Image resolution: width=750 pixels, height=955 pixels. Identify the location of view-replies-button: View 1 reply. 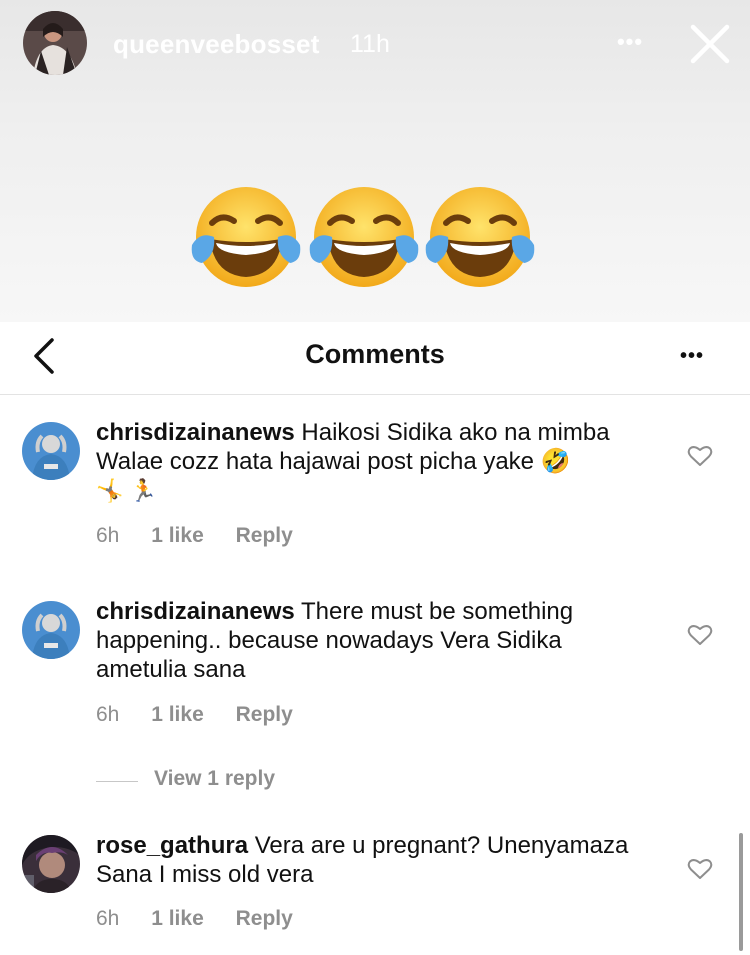
(226, 782).